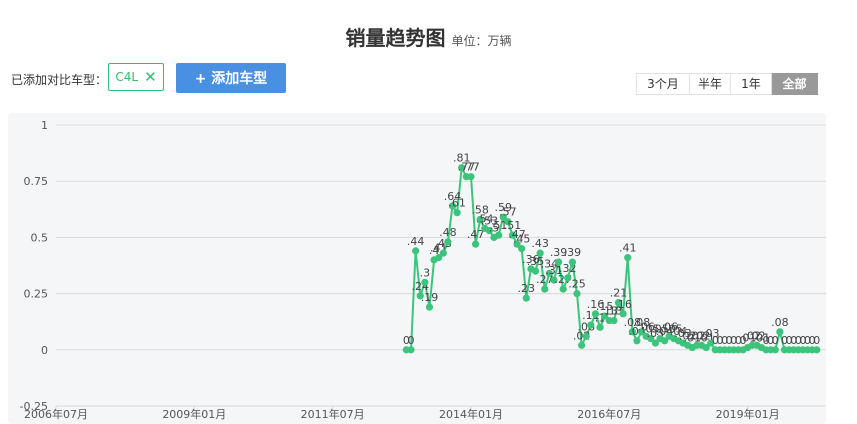 The image size is (857, 424). What do you see at coordinates (748, 414) in the screenshot?
I see `x-tick-label: 2019年01月` at bounding box center [748, 414].